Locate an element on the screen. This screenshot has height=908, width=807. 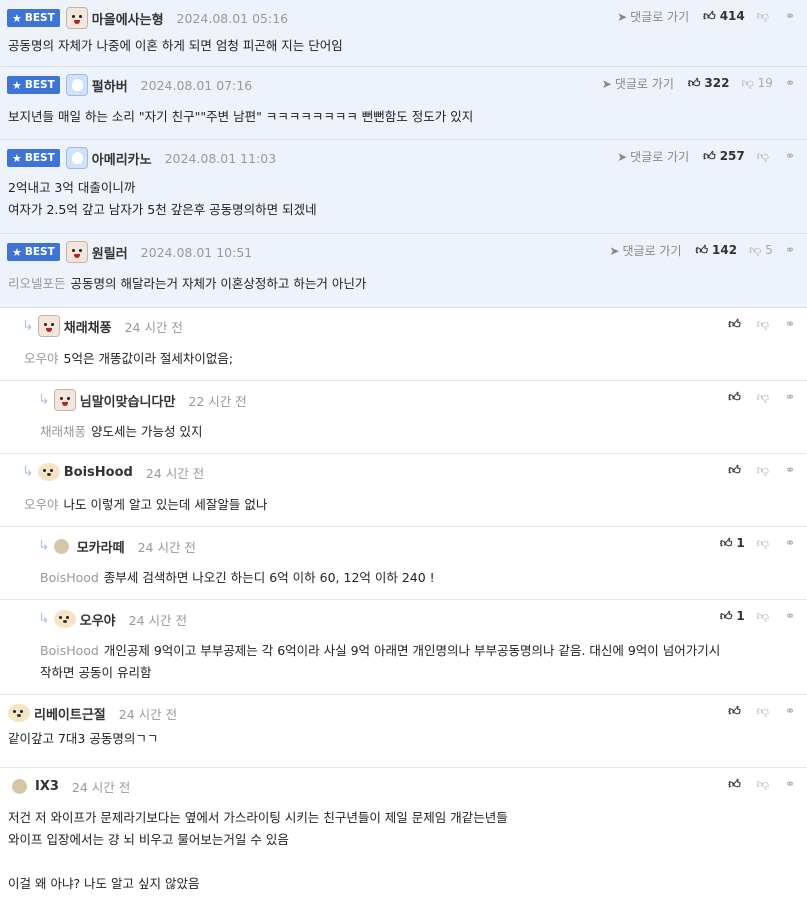
username: 오우야 is located at coordinates (98, 619).